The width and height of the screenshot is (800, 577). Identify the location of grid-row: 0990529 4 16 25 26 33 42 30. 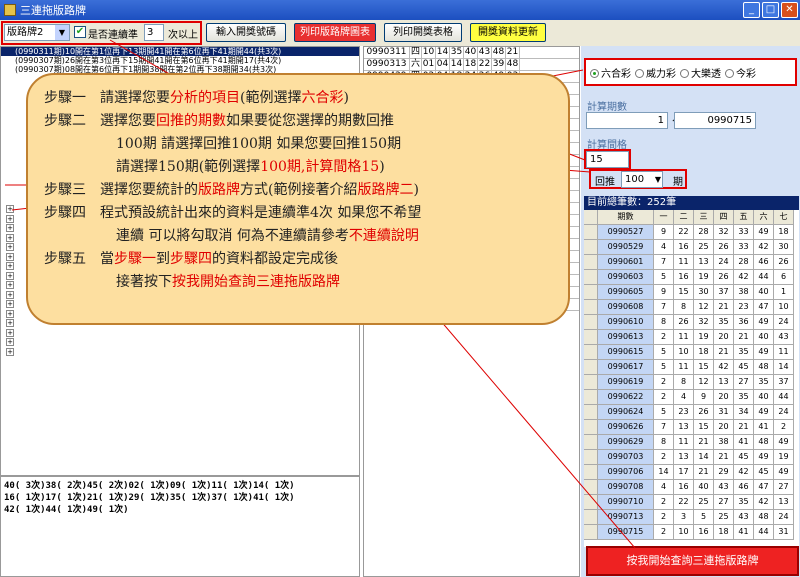
(691, 247).